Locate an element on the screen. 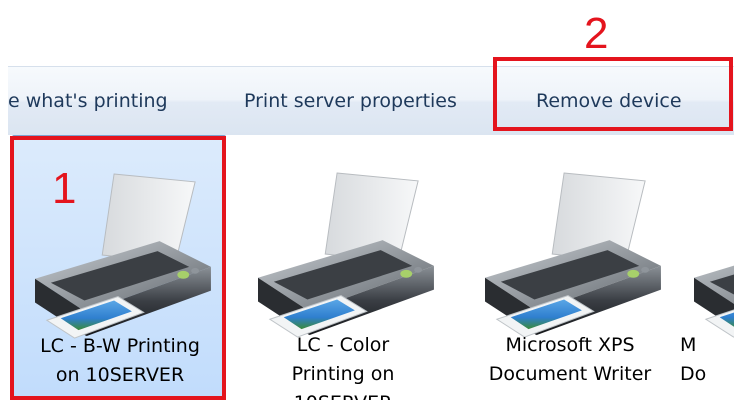 The width and height of the screenshot is (734, 400). print-server-properties-button: Print server properties is located at coordinates (350, 101).